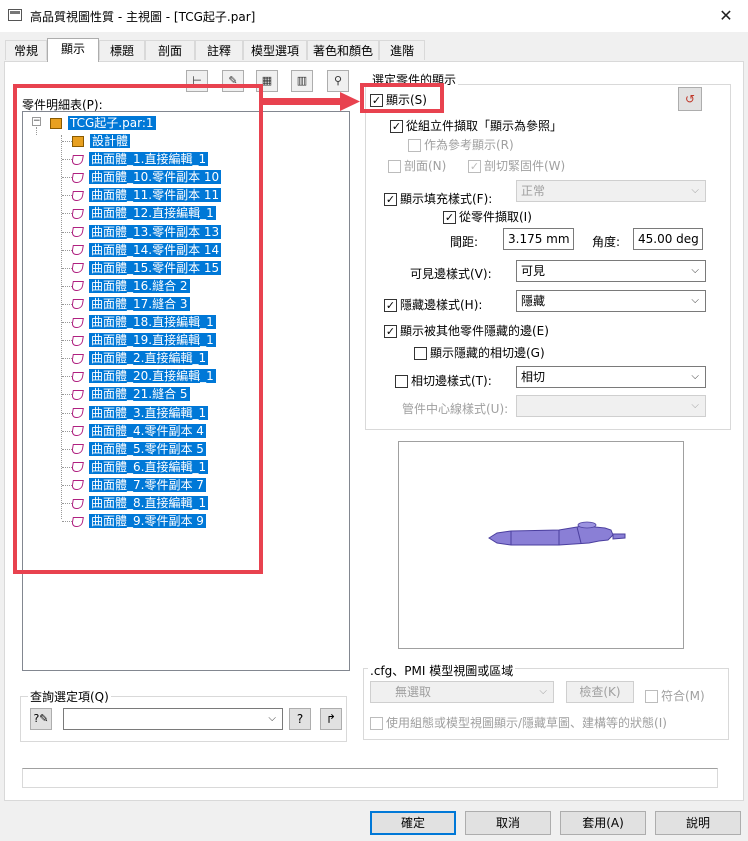  Describe the element at coordinates (275, 50) in the screenshot. I see `tab-model-options: 模型選項` at that location.